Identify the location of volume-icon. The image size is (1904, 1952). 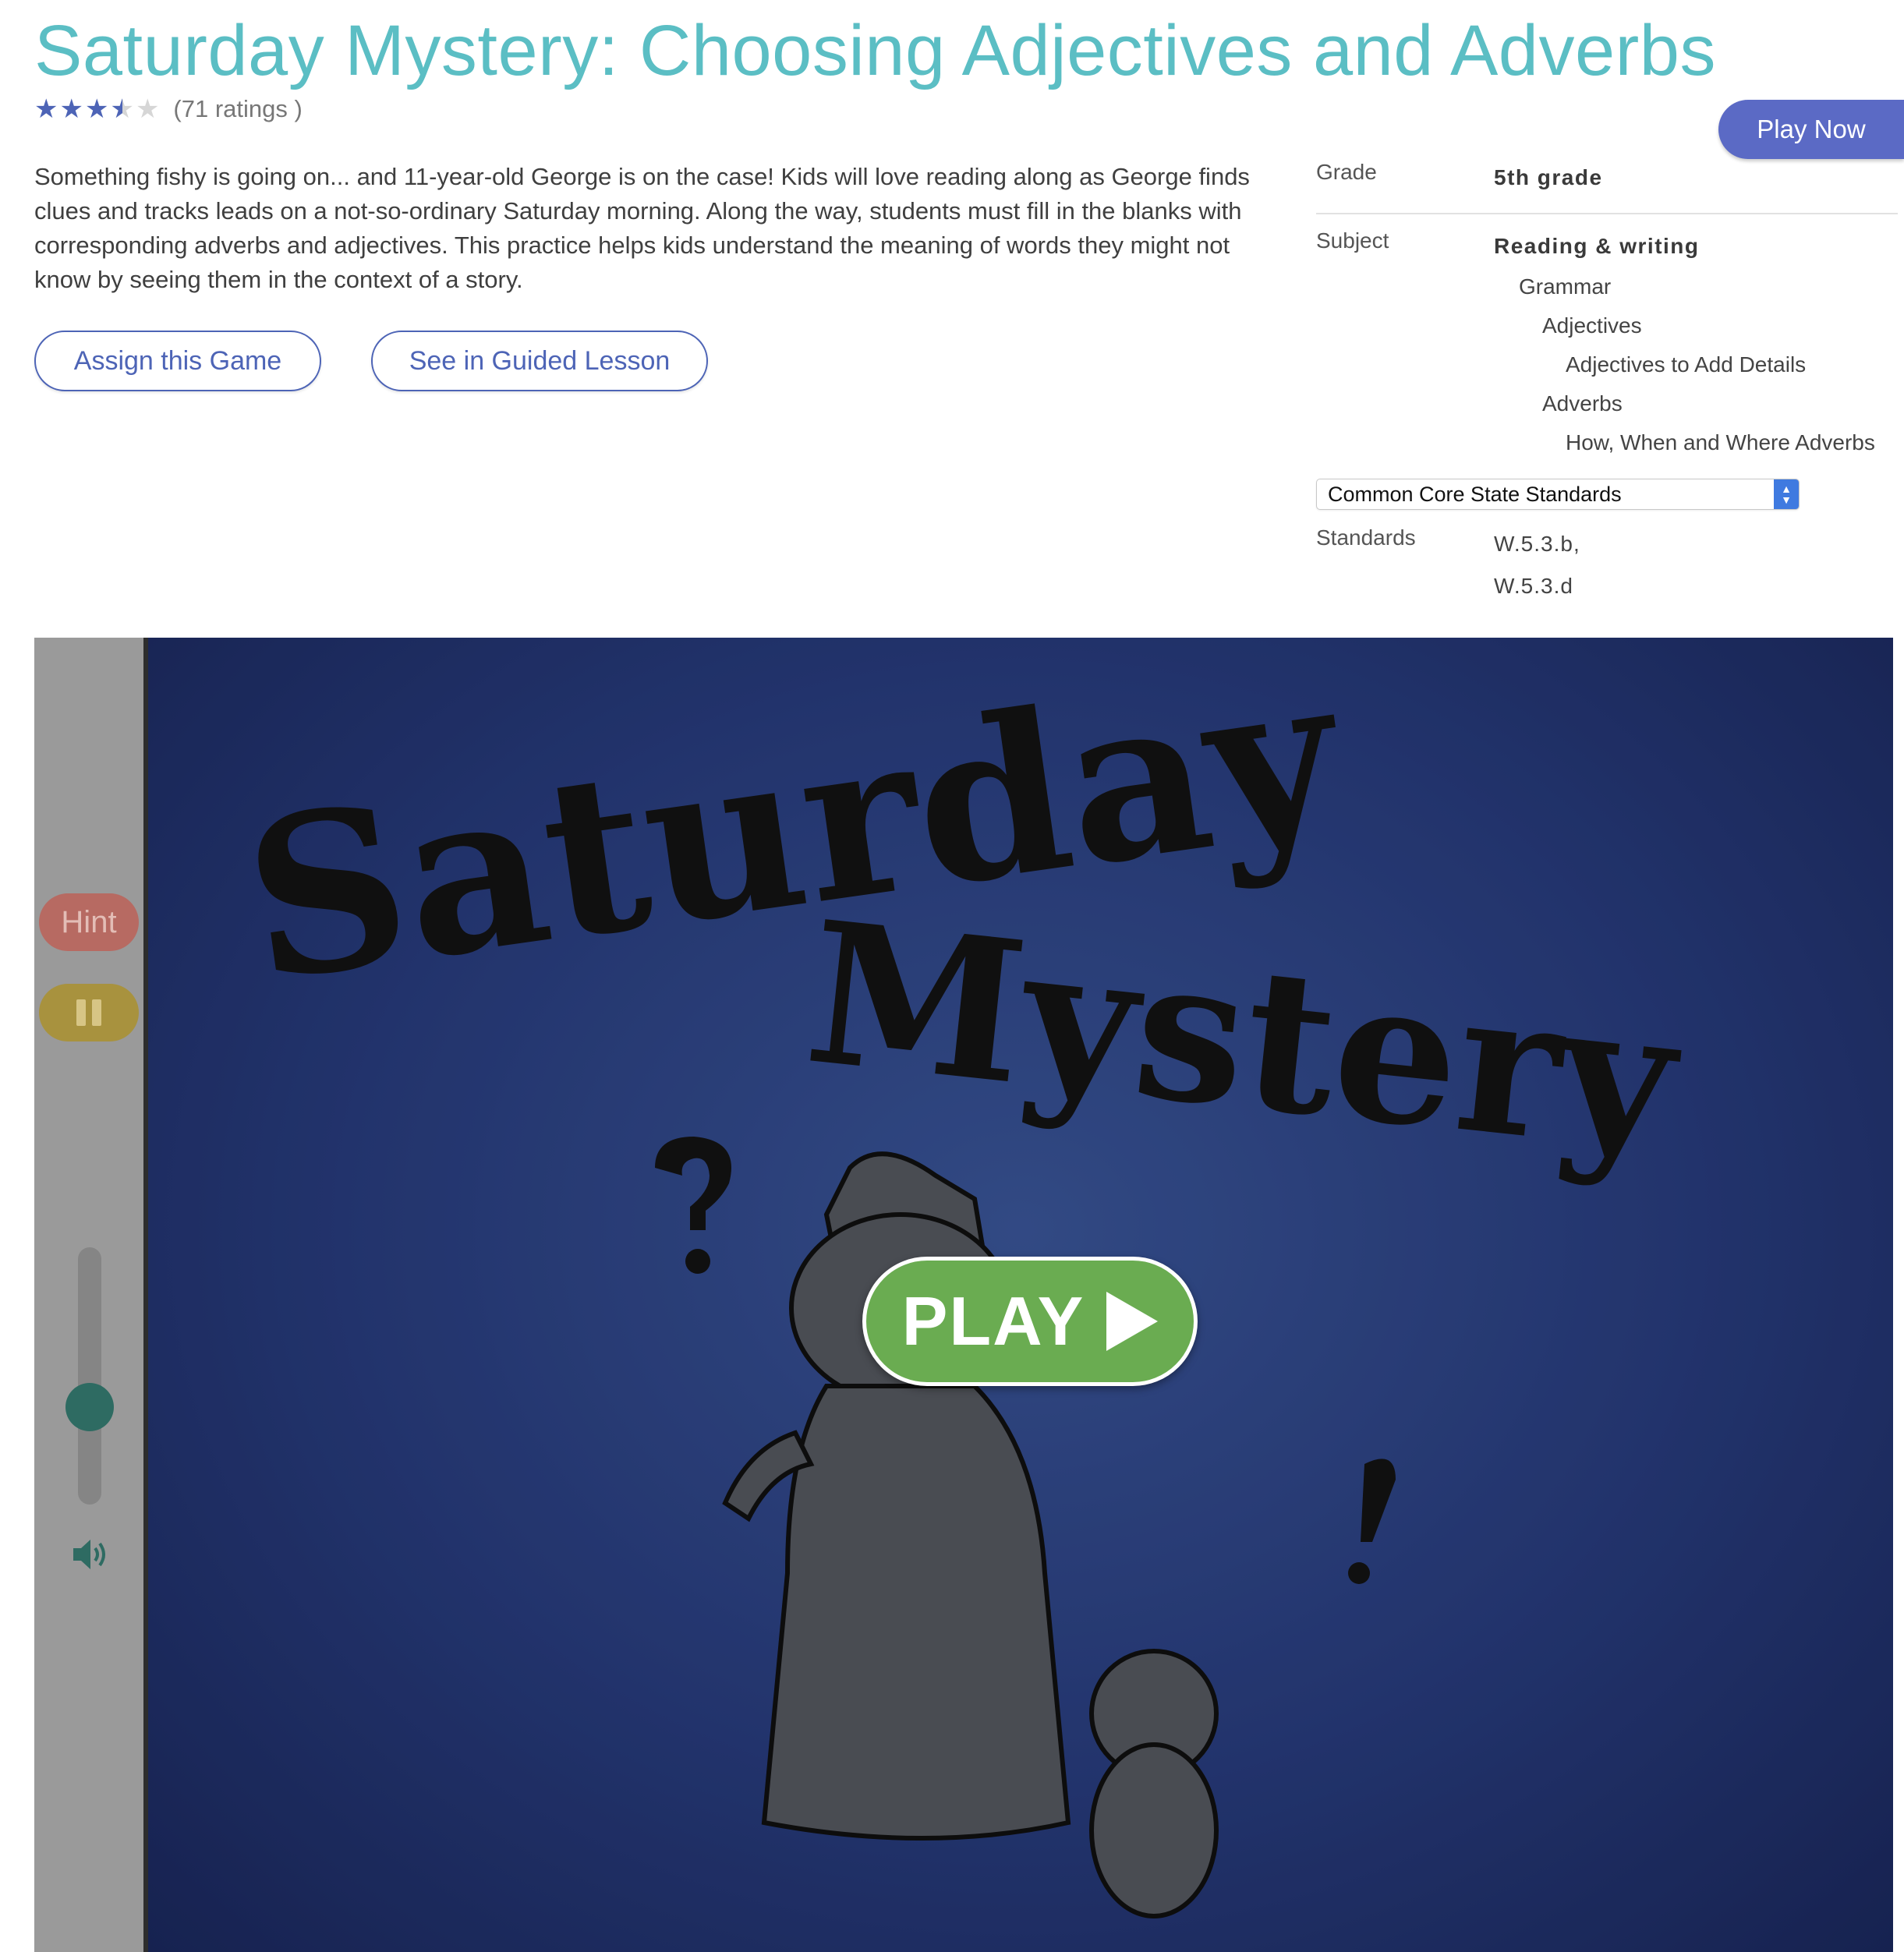
(91, 1555).